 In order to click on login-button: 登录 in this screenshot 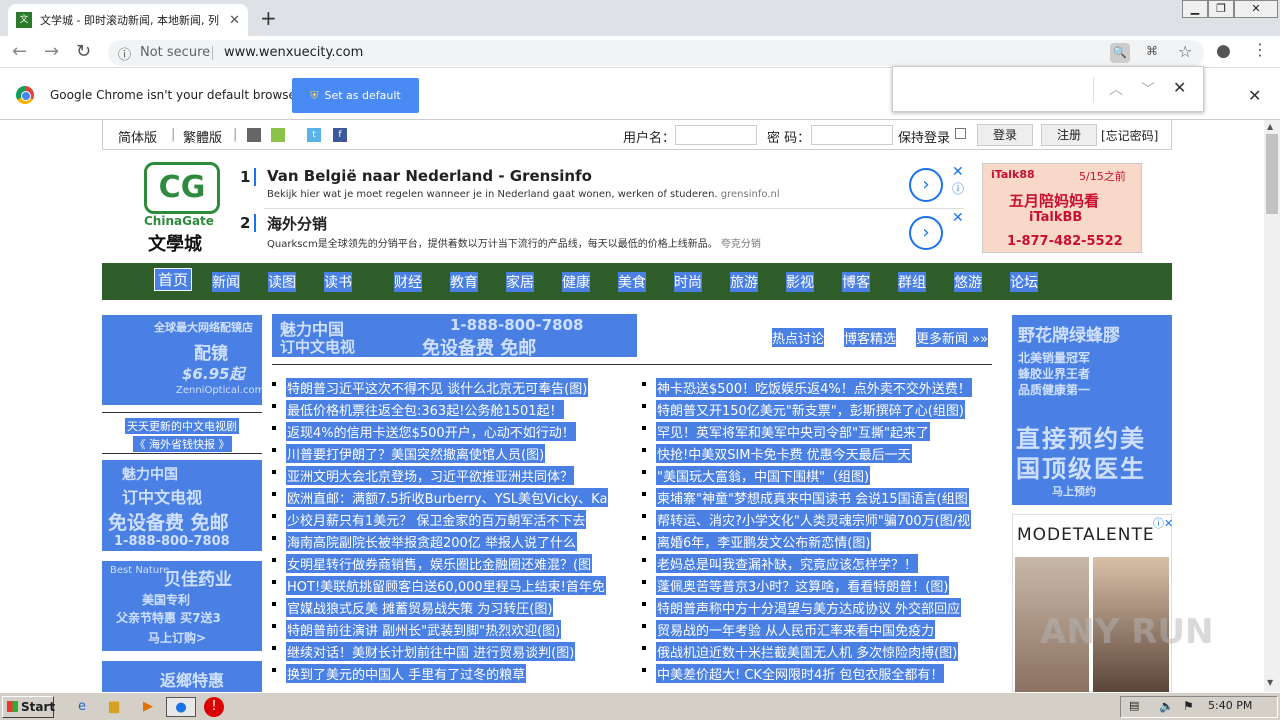, I will do `click(1005, 135)`.